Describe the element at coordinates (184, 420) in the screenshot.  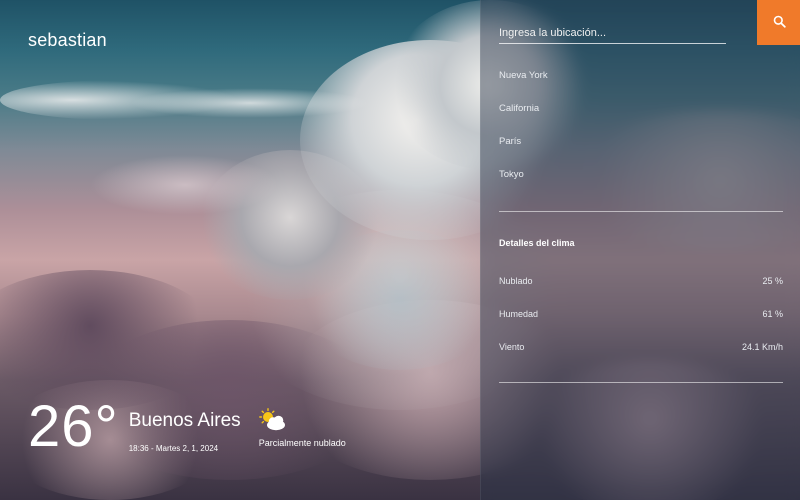
I see `city-name: Buenos Aires` at that location.